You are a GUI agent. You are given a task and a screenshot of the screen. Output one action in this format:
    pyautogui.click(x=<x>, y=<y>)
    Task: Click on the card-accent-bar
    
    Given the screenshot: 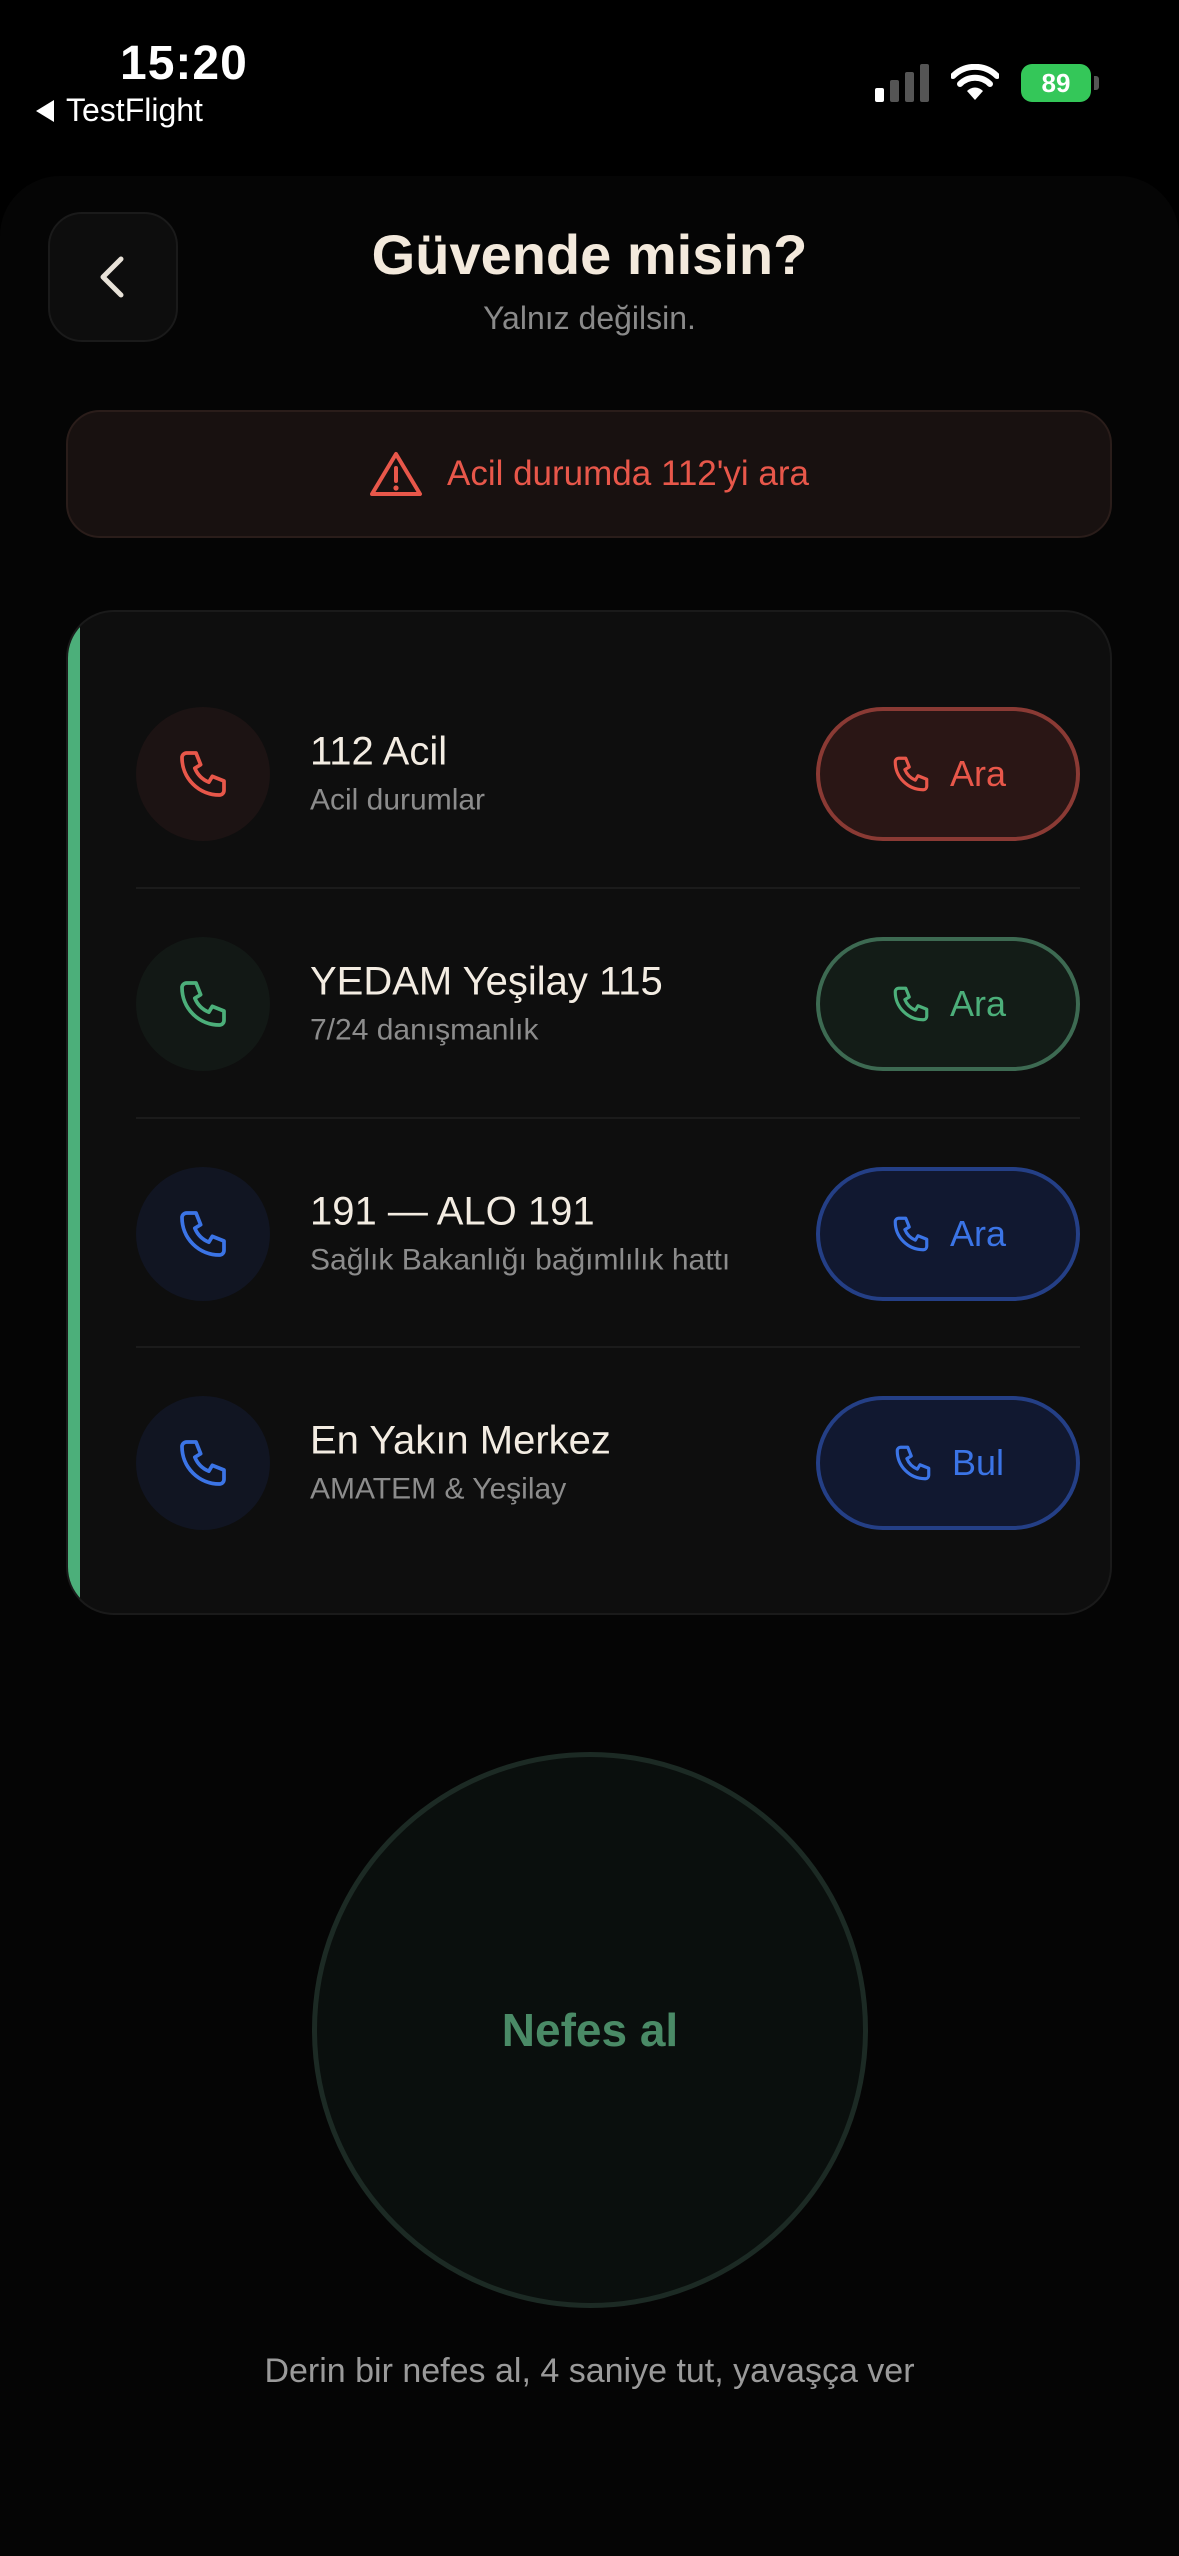 What is the action you would take?
    pyautogui.click(x=74, y=1112)
    